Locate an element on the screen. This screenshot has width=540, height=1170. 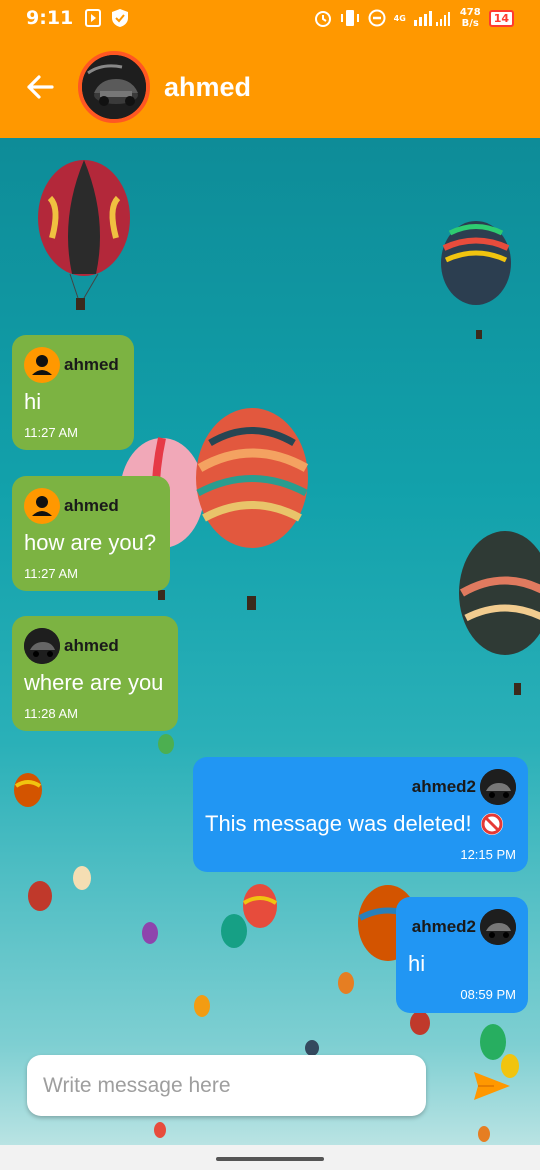
send-icon is located at coordinates (492, 1086).